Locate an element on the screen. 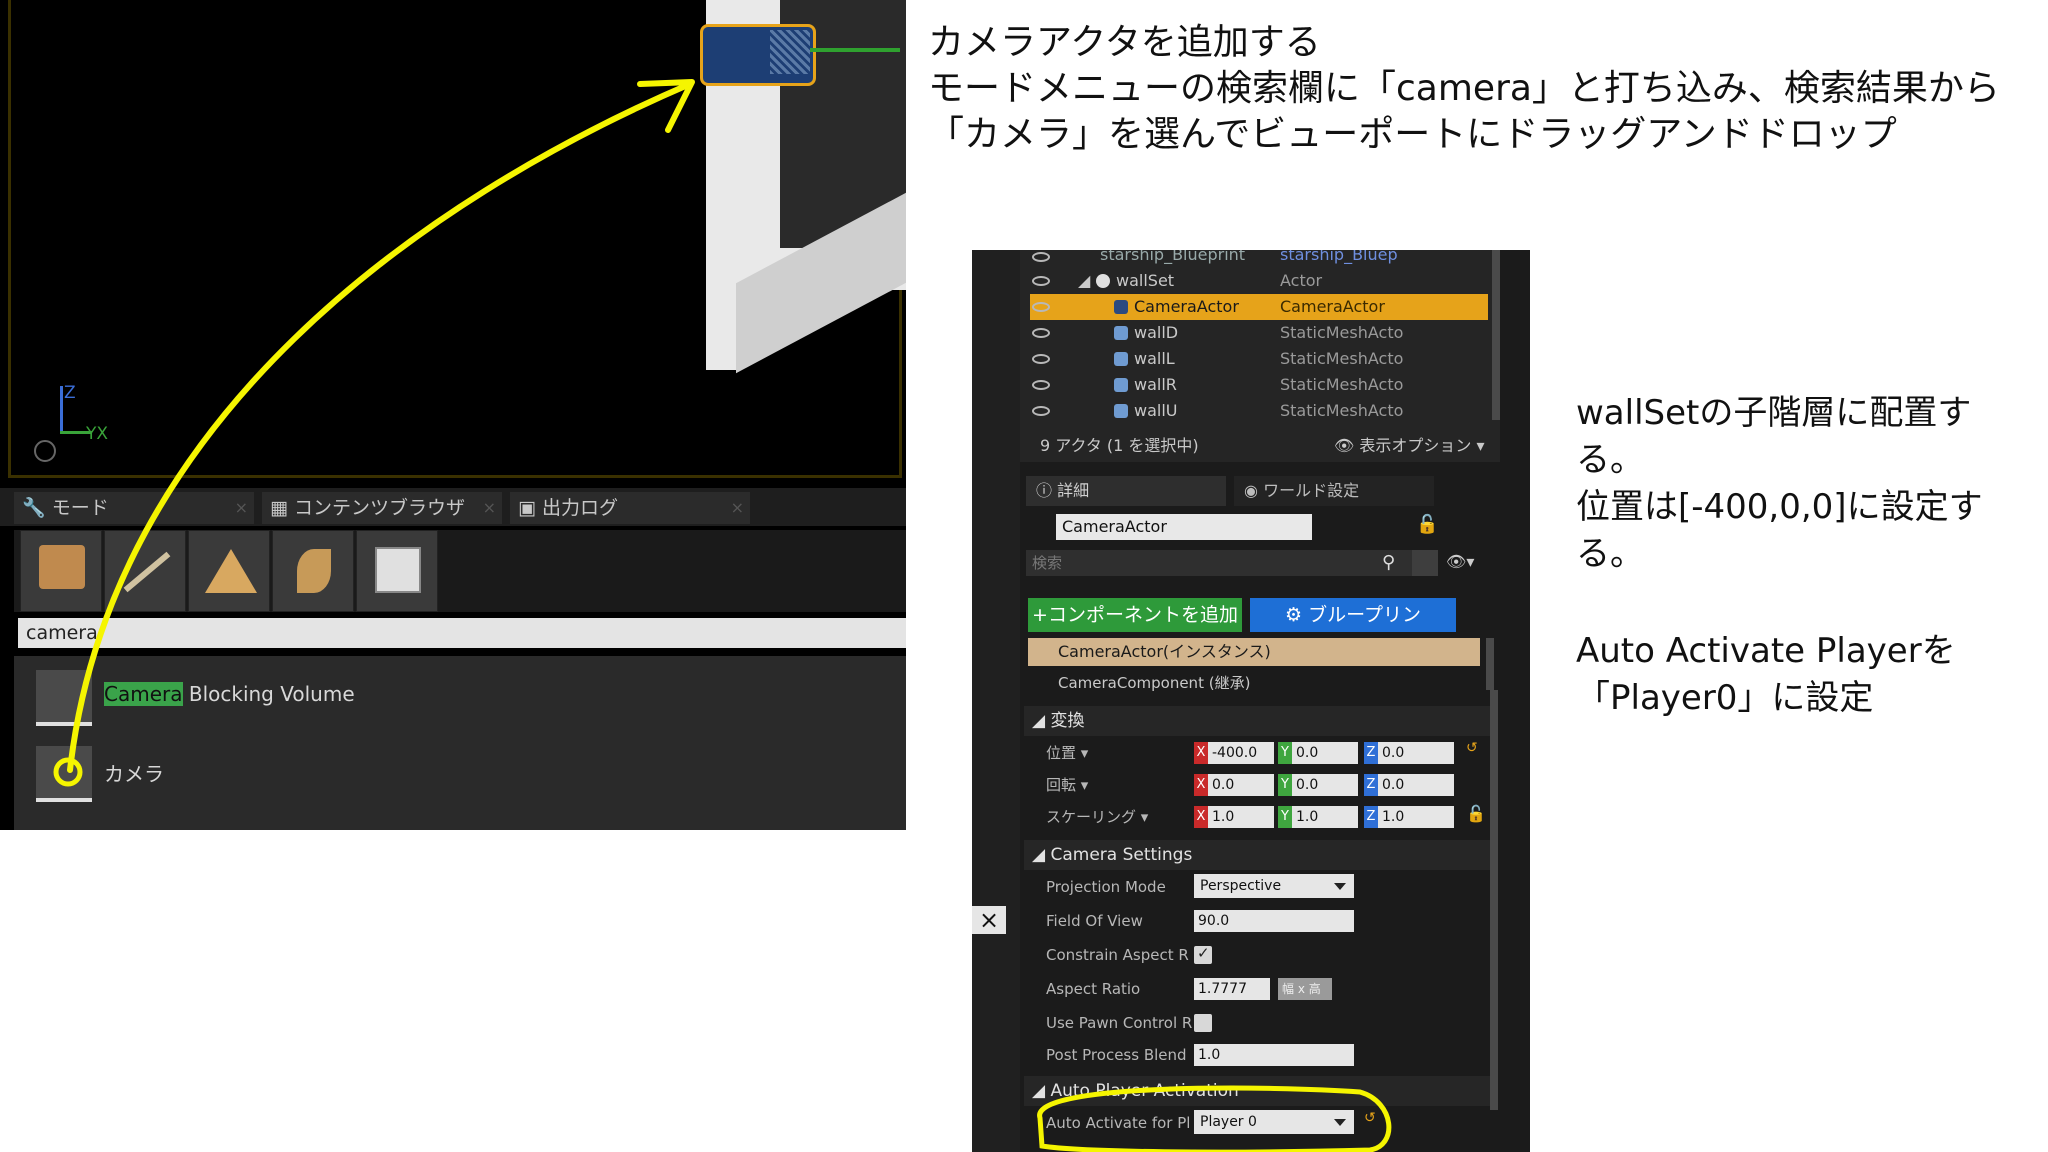  auto-activate-highlight-circle is located at coordinates (1214, 1118).